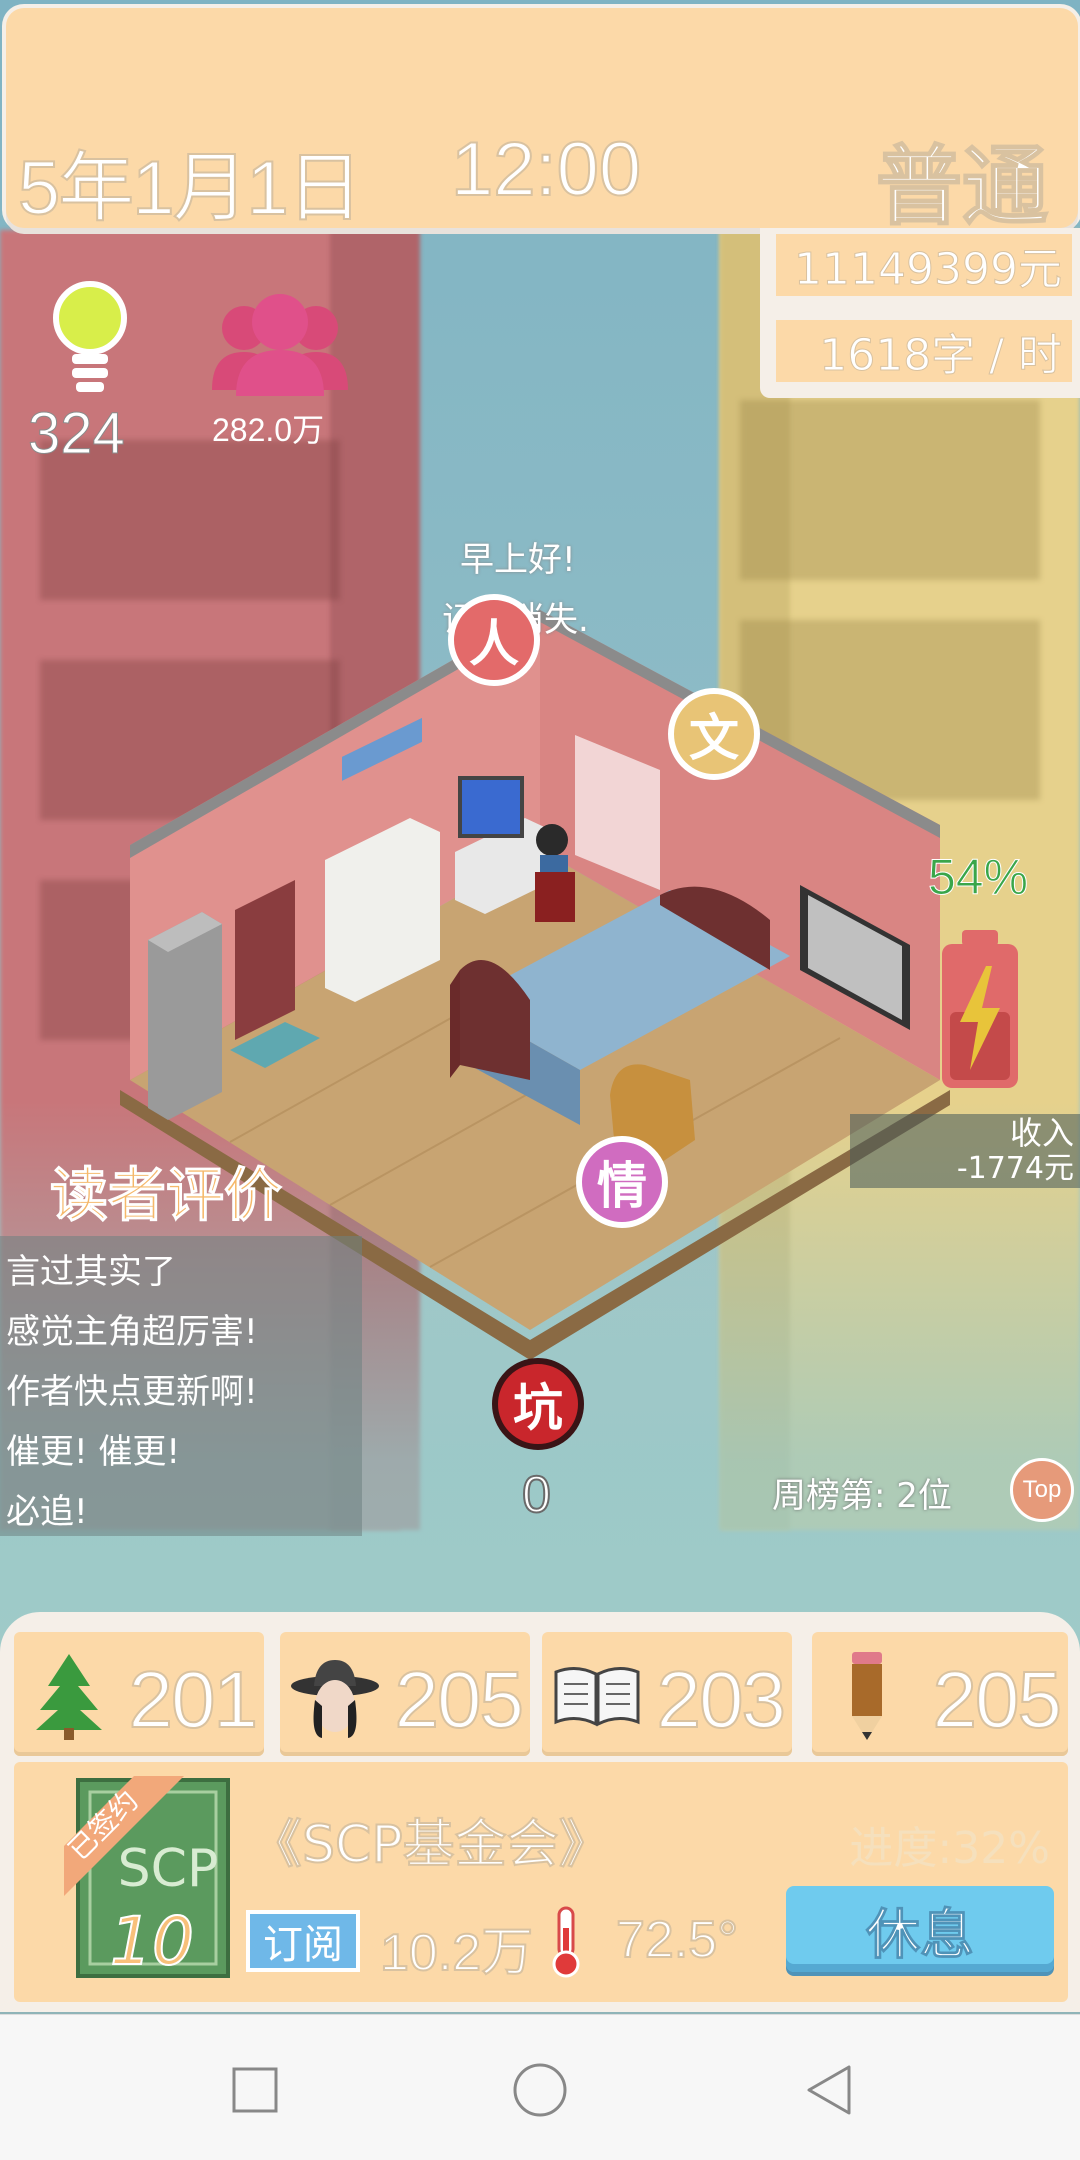 This screenshot has height=2160, width=1080. What do you see at coordinates (268, 430) in the screenshot?
I see `fans-value: 282.0万` at bounding box center [268, 430].